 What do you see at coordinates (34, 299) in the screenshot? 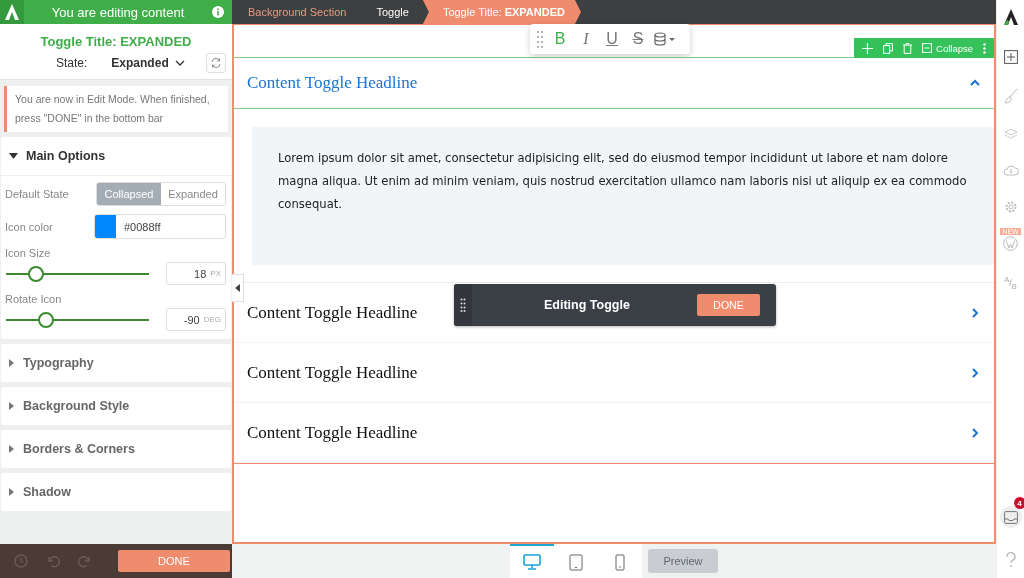
I see `field-label: Rotate Icon` at bounding box center [34, 299].